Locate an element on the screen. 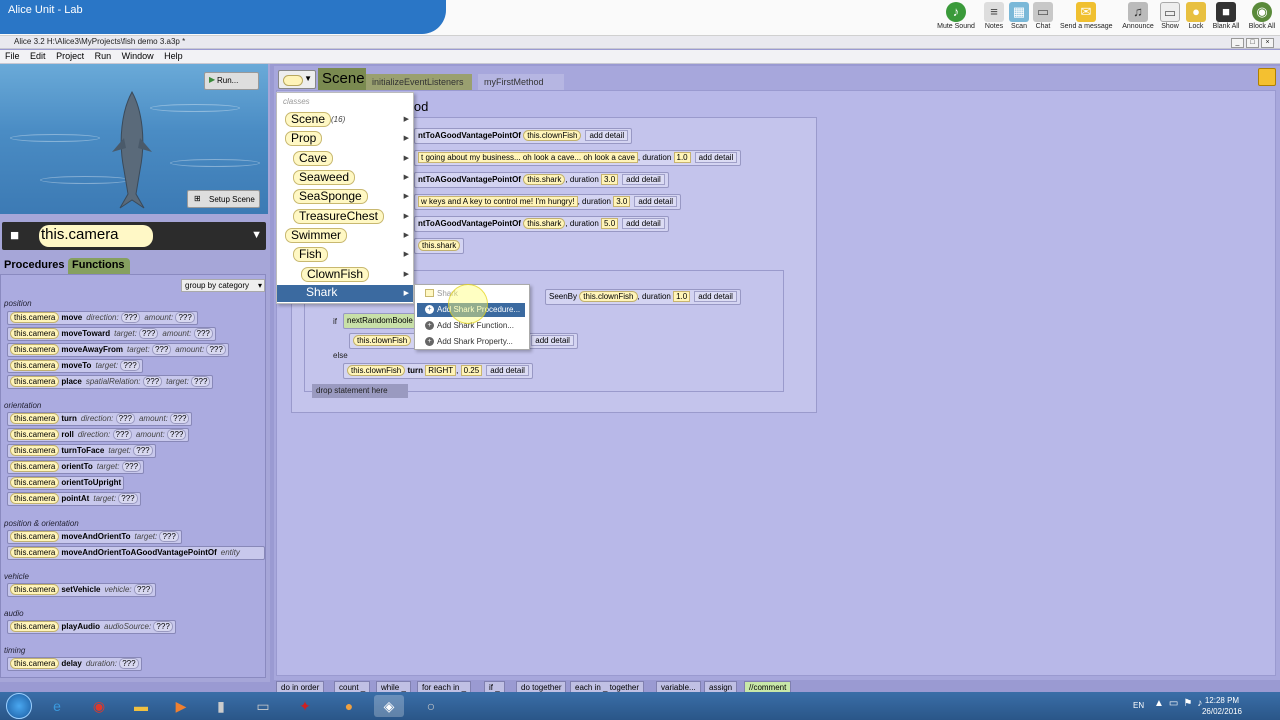 Image resolution: width=1280 pixels, height=720 pixels. maximize-button: □ is located at coordinates (1252, 43).